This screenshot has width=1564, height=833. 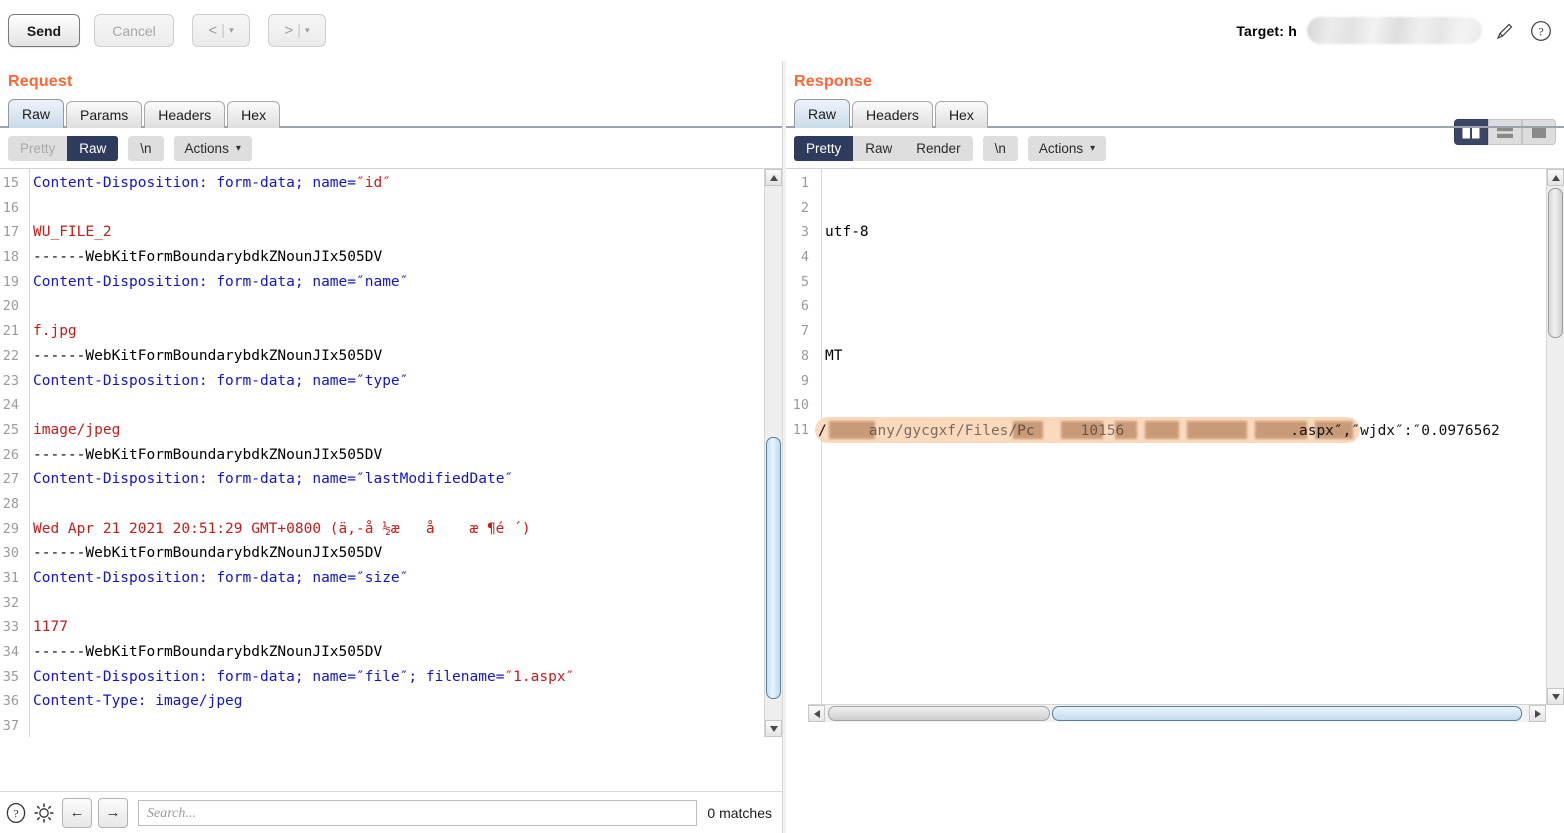 I want to click on scroll-track-left, so click(x=939, y=713).